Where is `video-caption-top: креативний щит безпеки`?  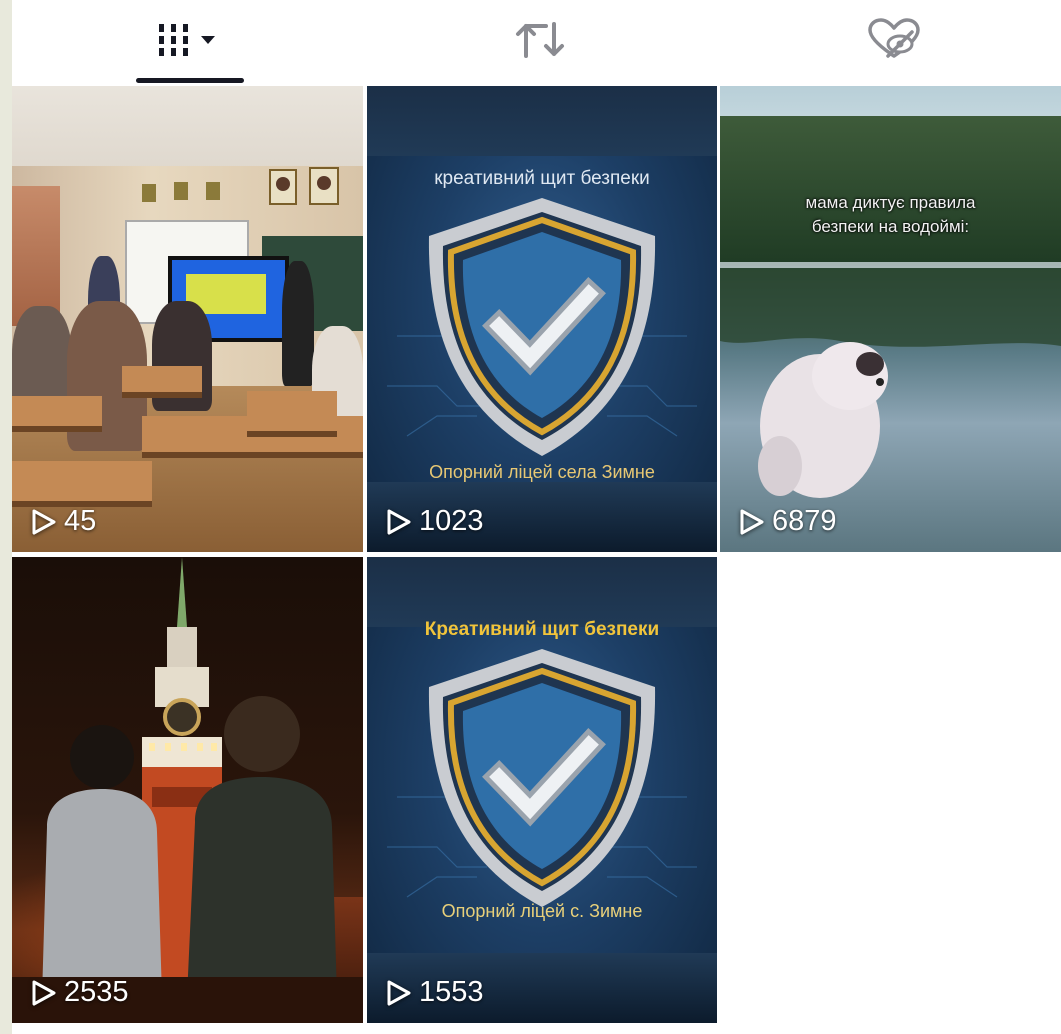
video-caption-top: креативний щит безпеки is located at coordinates (542, 178).